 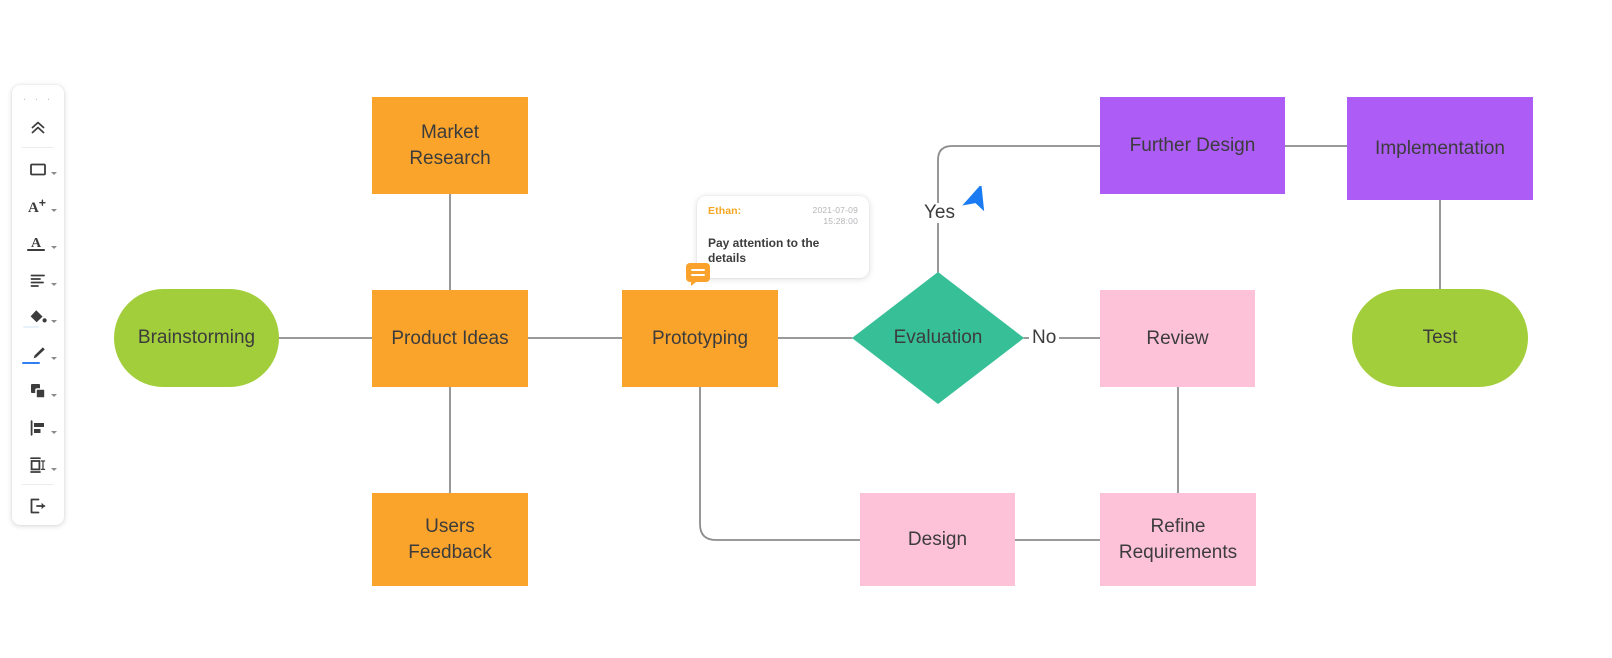 I want to click on font-size-tool-button: A, so click(x=38, y=205).